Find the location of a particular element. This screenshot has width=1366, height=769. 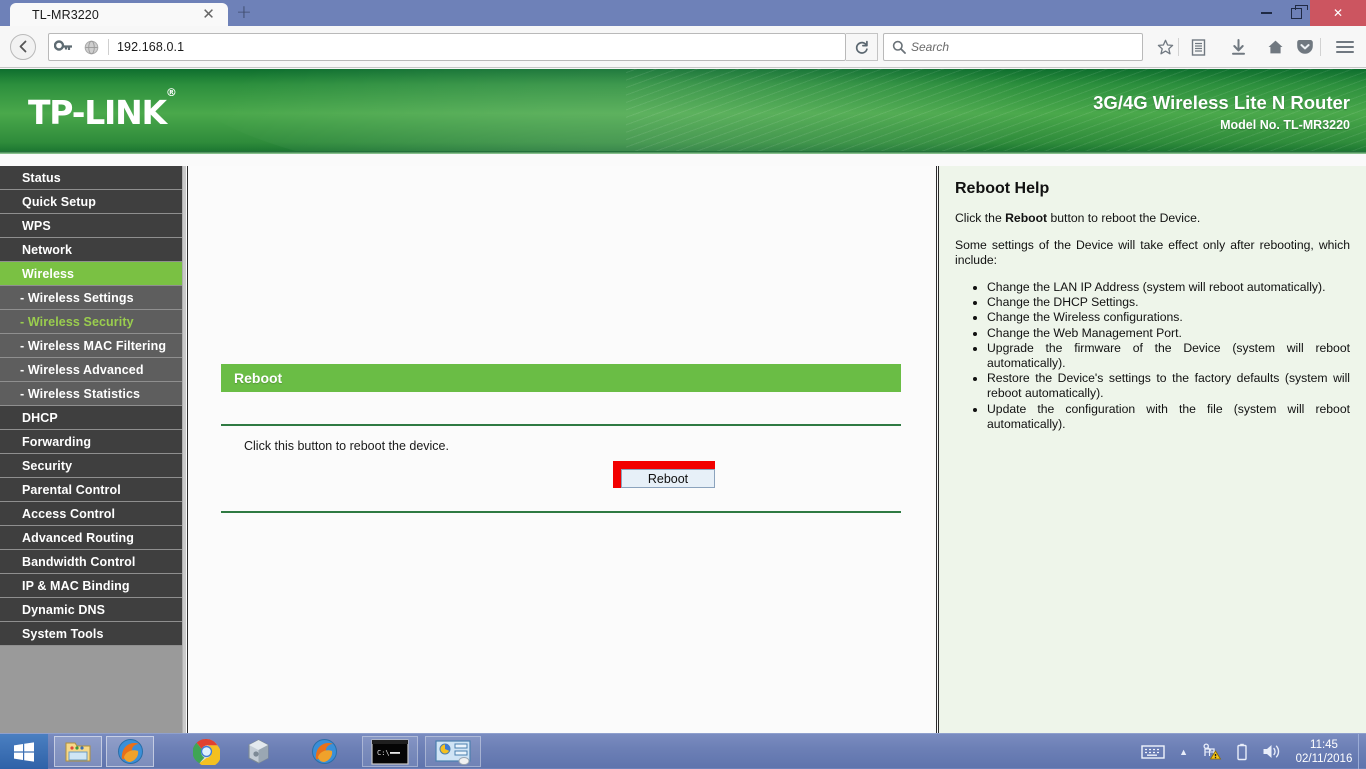

menu-icon is located at coordinates (1345, 47).